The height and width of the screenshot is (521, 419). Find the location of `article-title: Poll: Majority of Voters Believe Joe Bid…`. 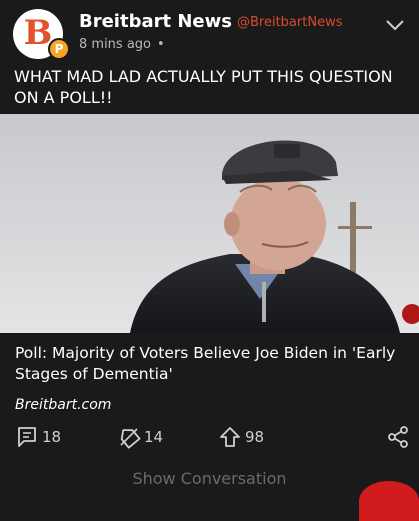

article-title: Poll: Majority of Voters Believe Joe Bid… is located at coordinates (212, 364).